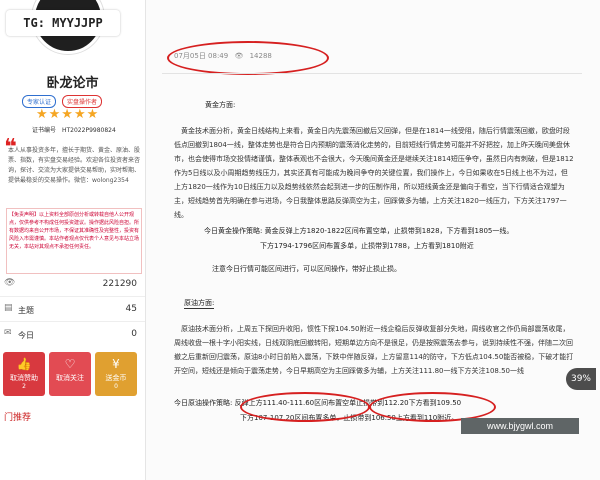 The width and height of the screenshot is (600, 480). I want to click on zoom-badge: 39%, so click(581, 379).